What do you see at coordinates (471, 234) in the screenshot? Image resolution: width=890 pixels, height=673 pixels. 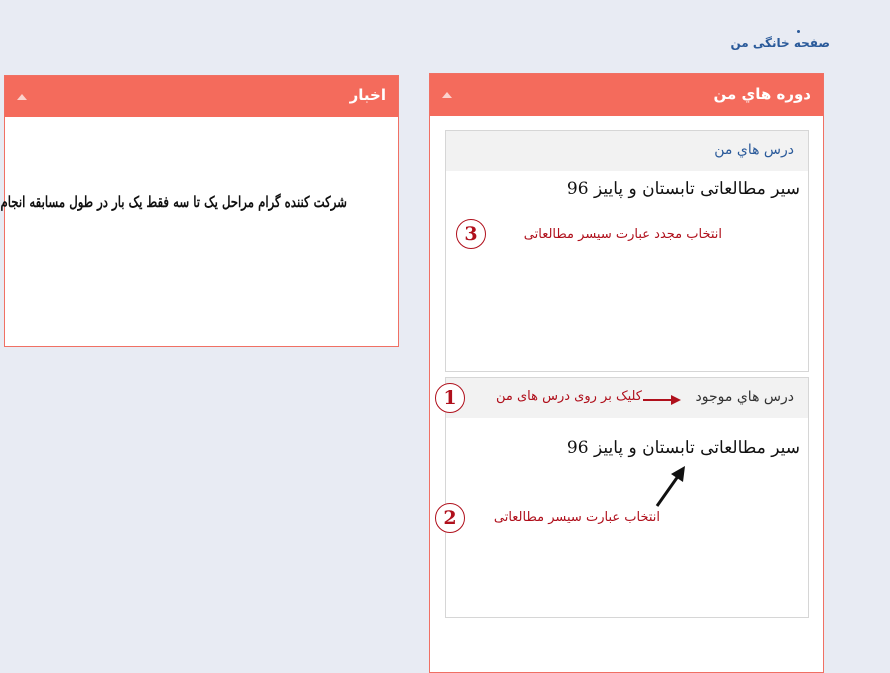 I see `step3-badge: 3` at bounding box center [471, 234].